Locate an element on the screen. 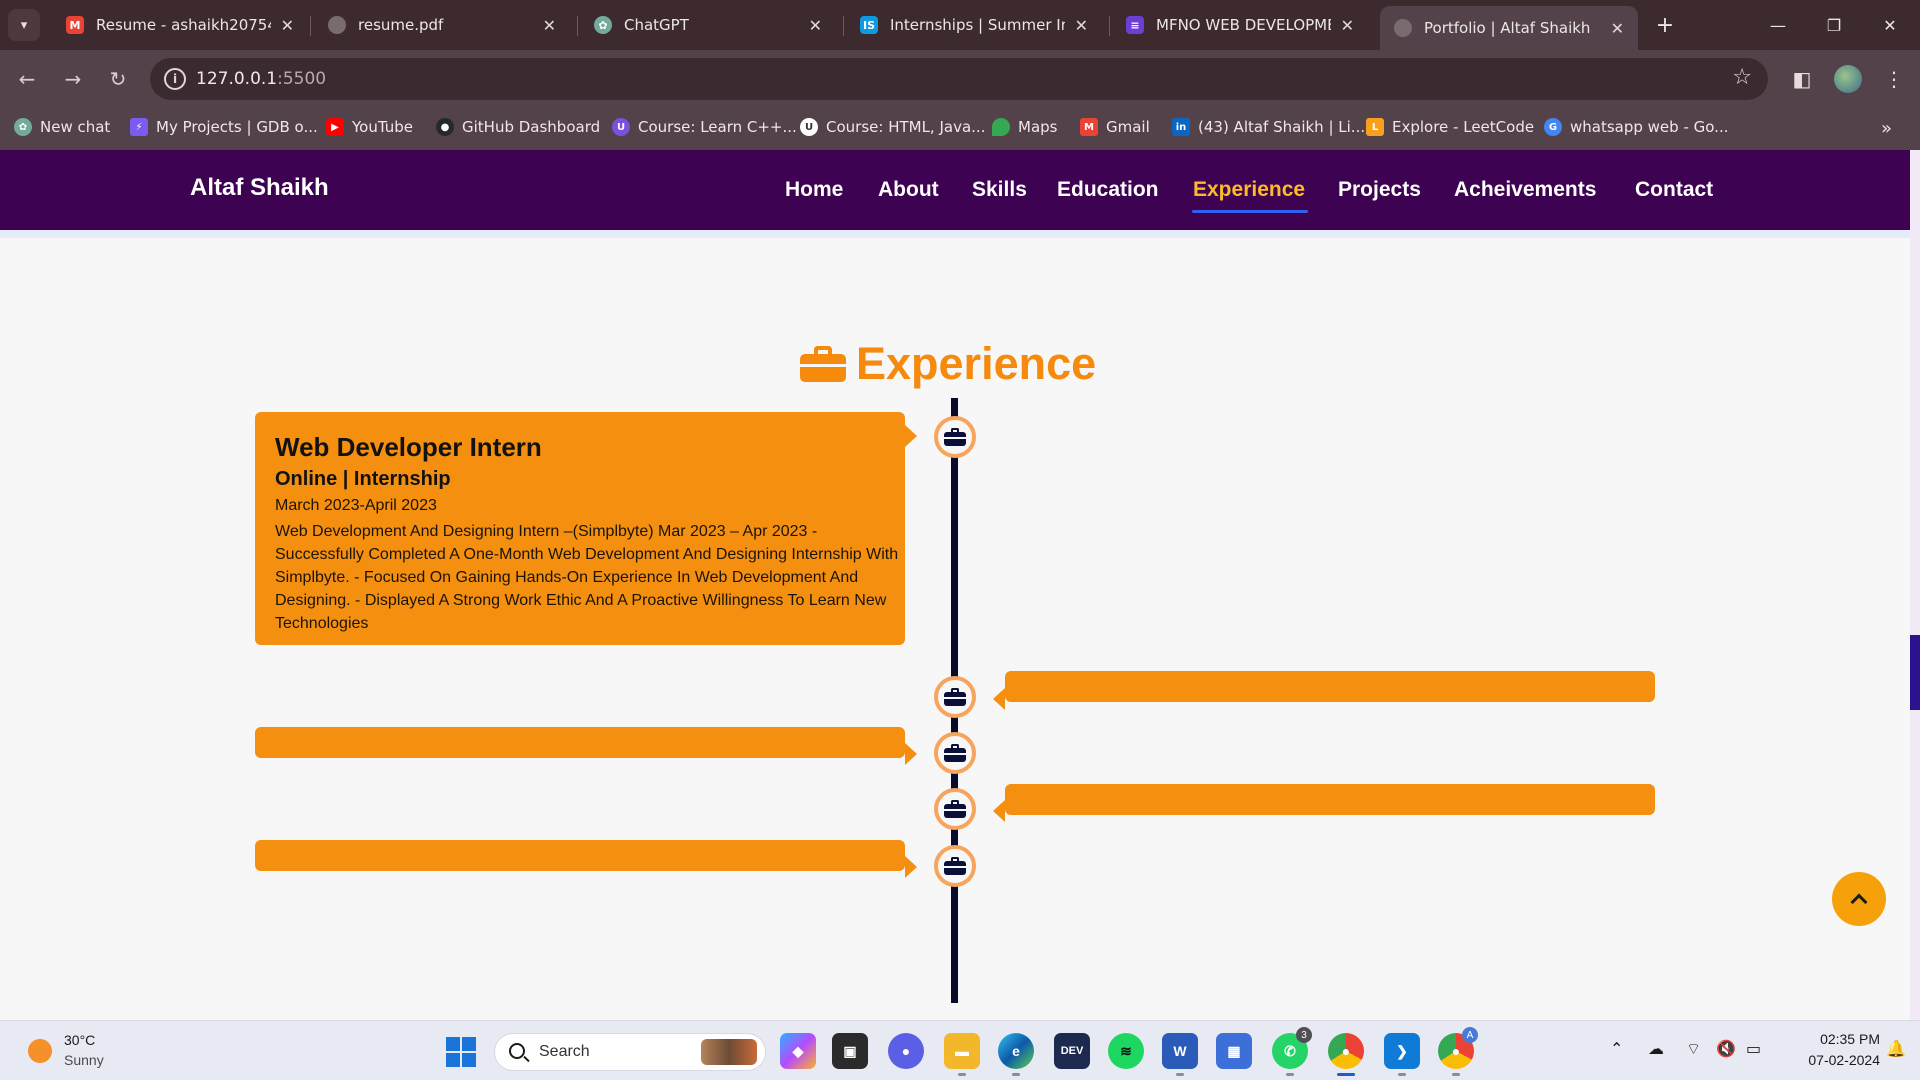 Image resolution: width=1920 pixels, height=1080 pixels. page-scrollbar is located at coordinates (1915, 585).